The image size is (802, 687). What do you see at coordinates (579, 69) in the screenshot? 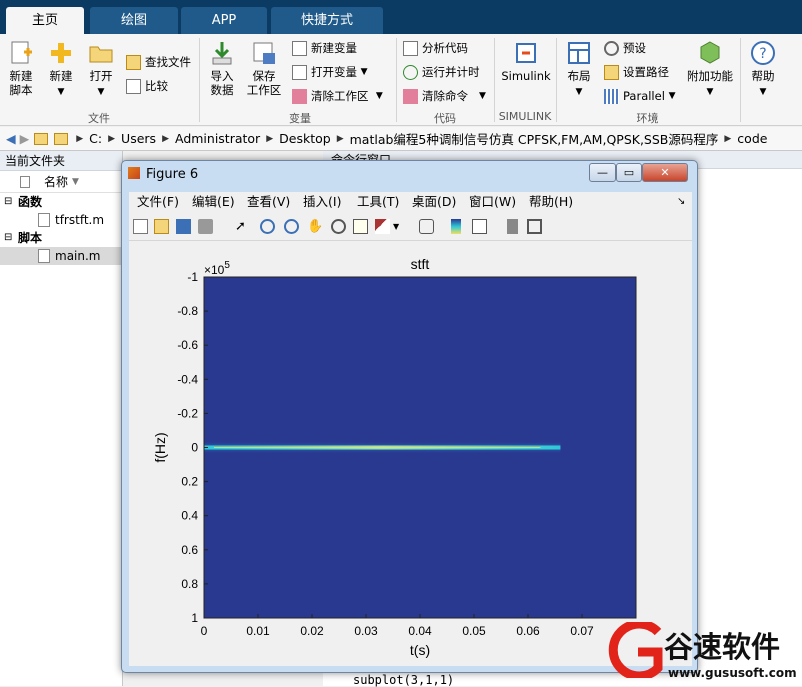
I see `layout-button: 布局 ▼` at bounding box center [579, 69].